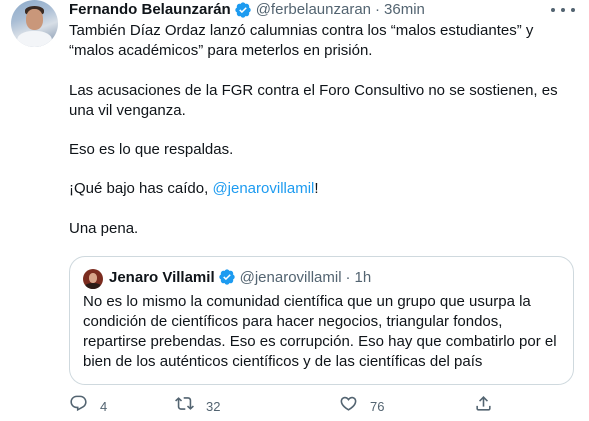  I want to click on heart-icon, so click(348, 406).